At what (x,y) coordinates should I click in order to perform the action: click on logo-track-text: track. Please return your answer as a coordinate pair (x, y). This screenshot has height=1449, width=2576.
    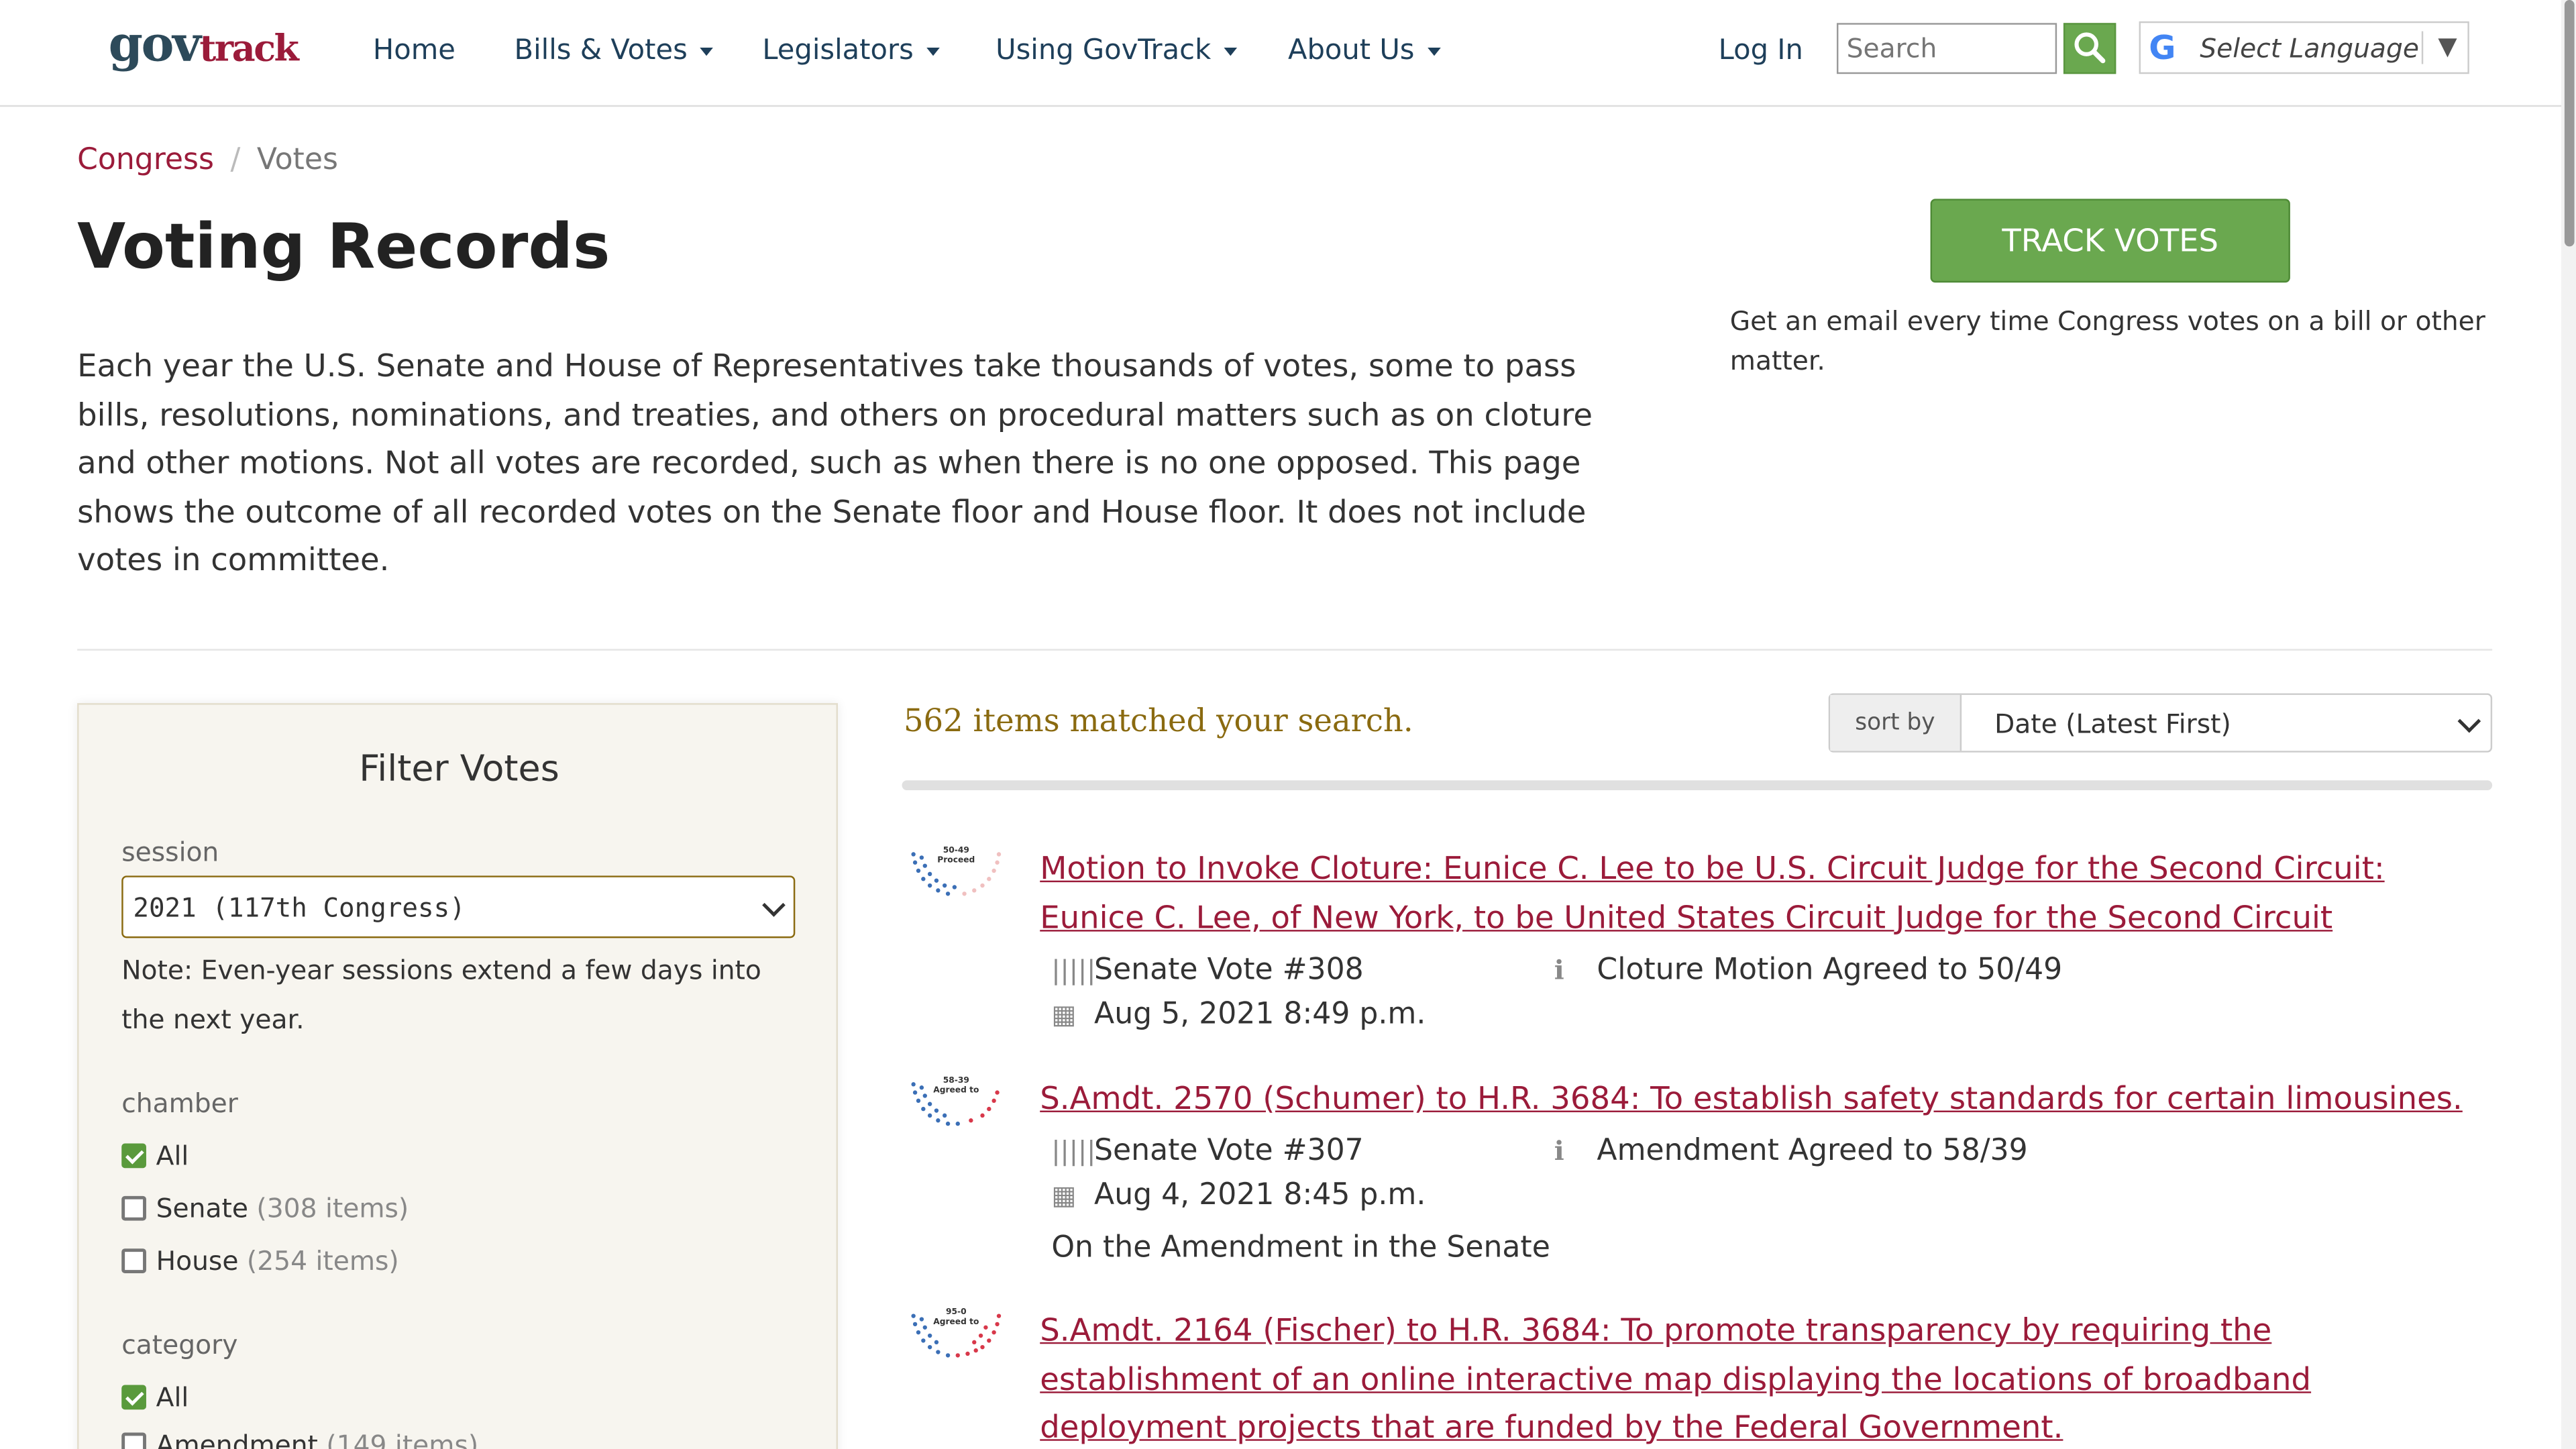
    Looking at the image, I should click on (249, 49).